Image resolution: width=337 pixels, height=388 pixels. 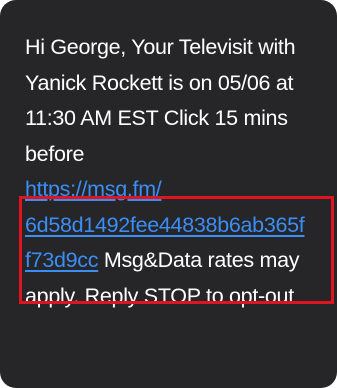 I want to click on message-line: Msg&Data rates may, so click(x=199, y=260).